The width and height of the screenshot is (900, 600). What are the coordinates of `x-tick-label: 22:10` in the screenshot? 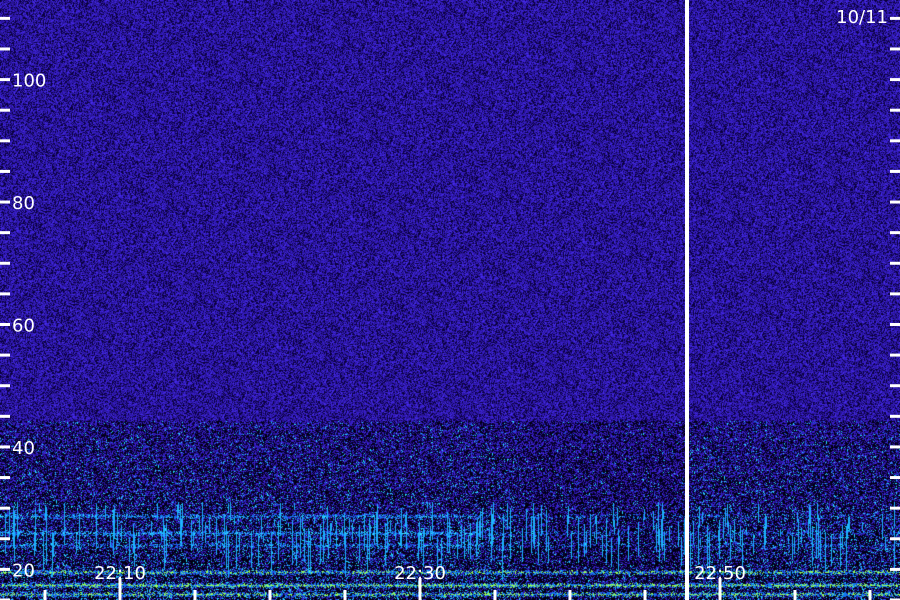 It's located at (120, 573).